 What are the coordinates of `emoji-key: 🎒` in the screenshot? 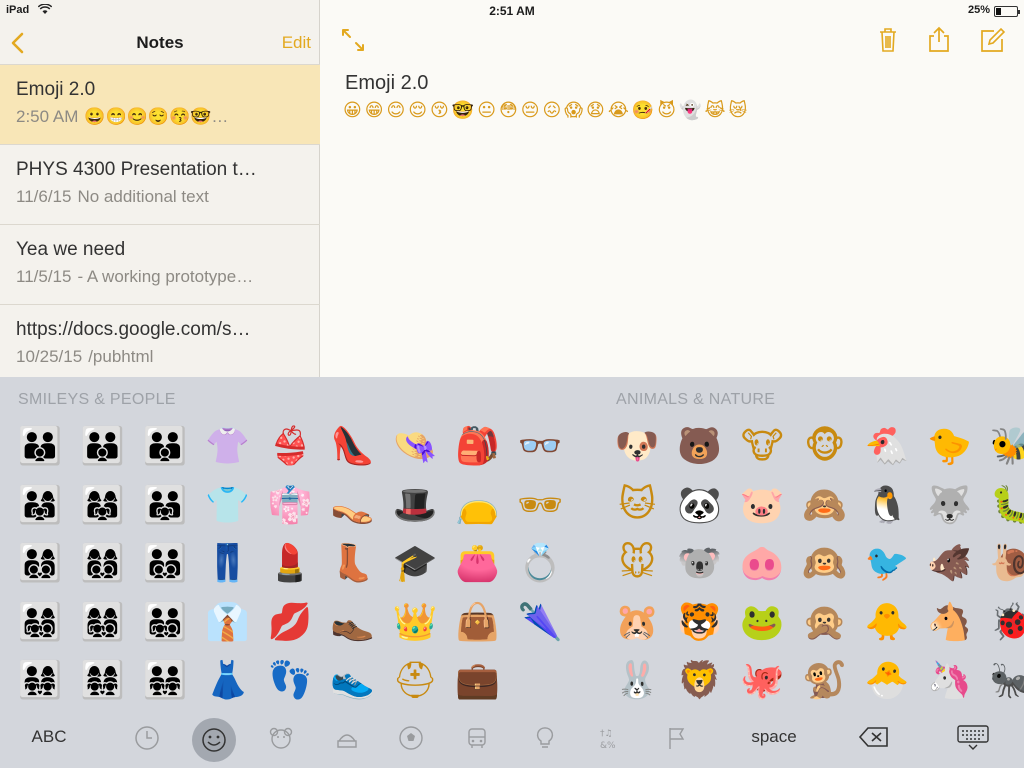 It's located at (478, 446).